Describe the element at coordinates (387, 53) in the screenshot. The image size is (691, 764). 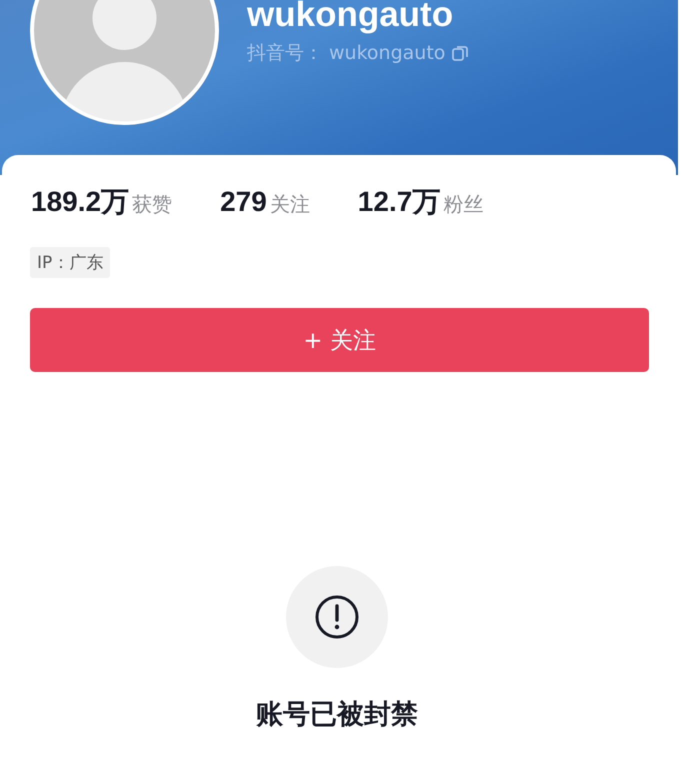
I see `id-value: wukongauto` at that location.